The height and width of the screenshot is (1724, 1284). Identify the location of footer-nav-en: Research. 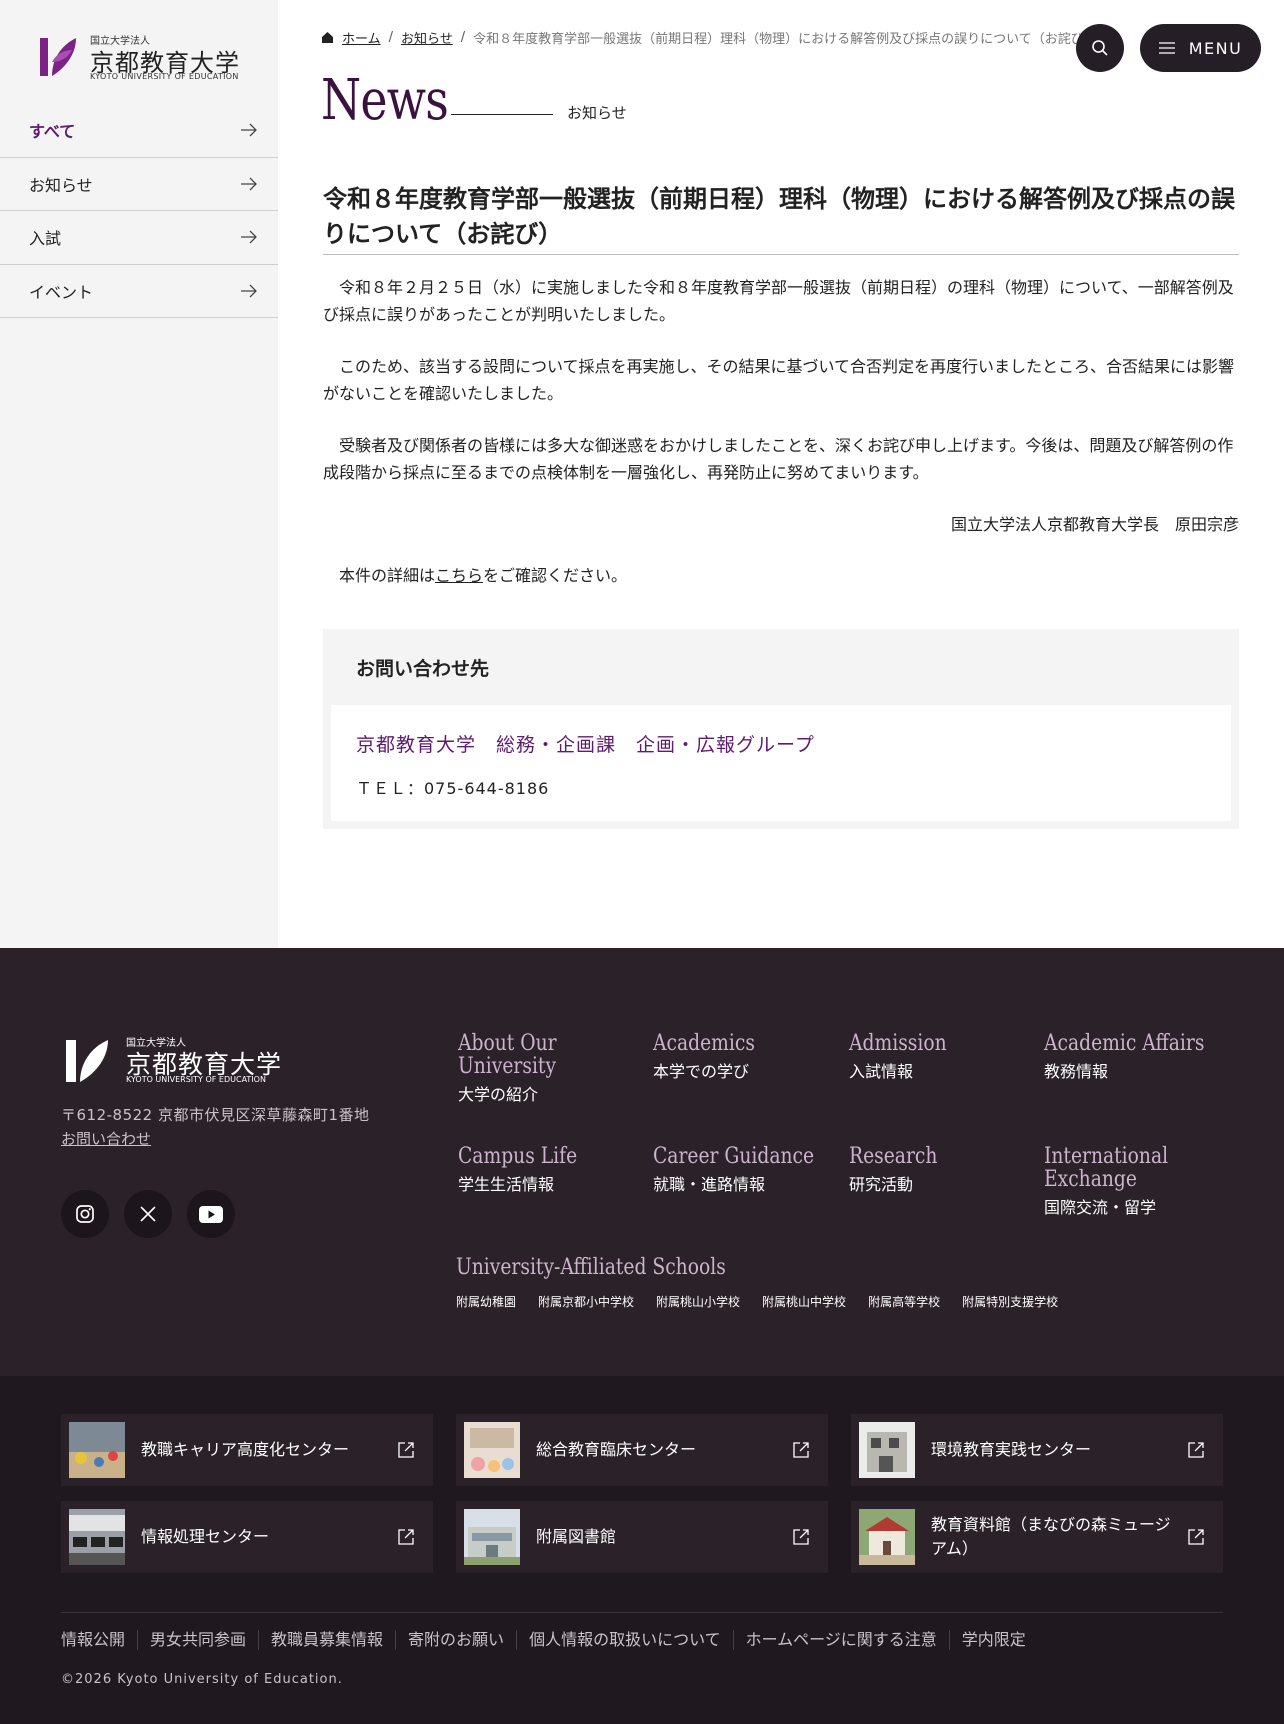
(893, 1156).